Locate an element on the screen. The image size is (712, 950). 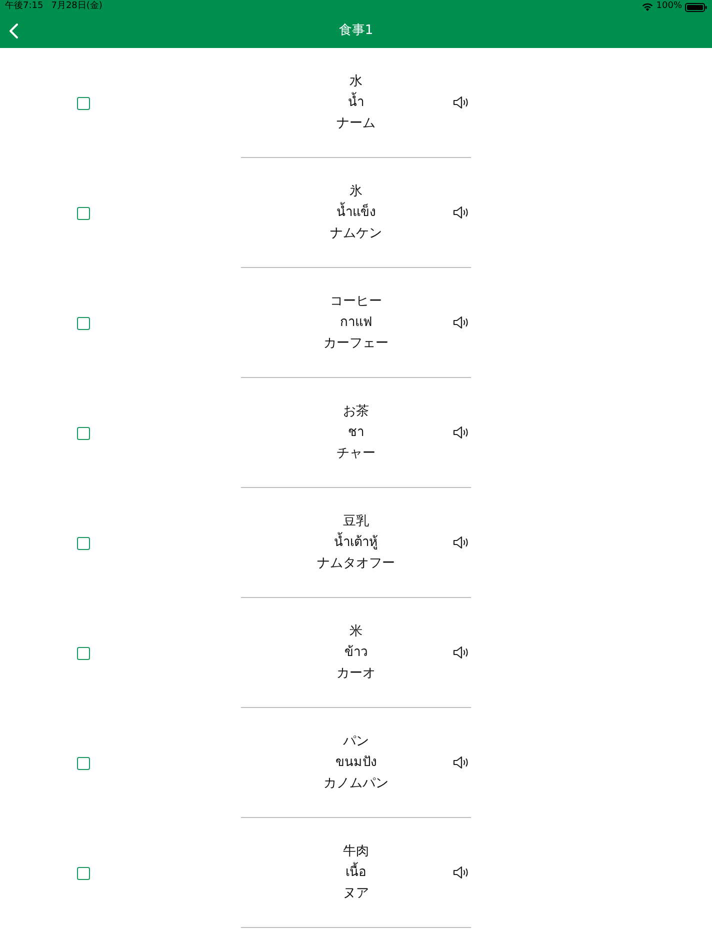
katakana-reading: ヌア is located at coordinates (356, 893).